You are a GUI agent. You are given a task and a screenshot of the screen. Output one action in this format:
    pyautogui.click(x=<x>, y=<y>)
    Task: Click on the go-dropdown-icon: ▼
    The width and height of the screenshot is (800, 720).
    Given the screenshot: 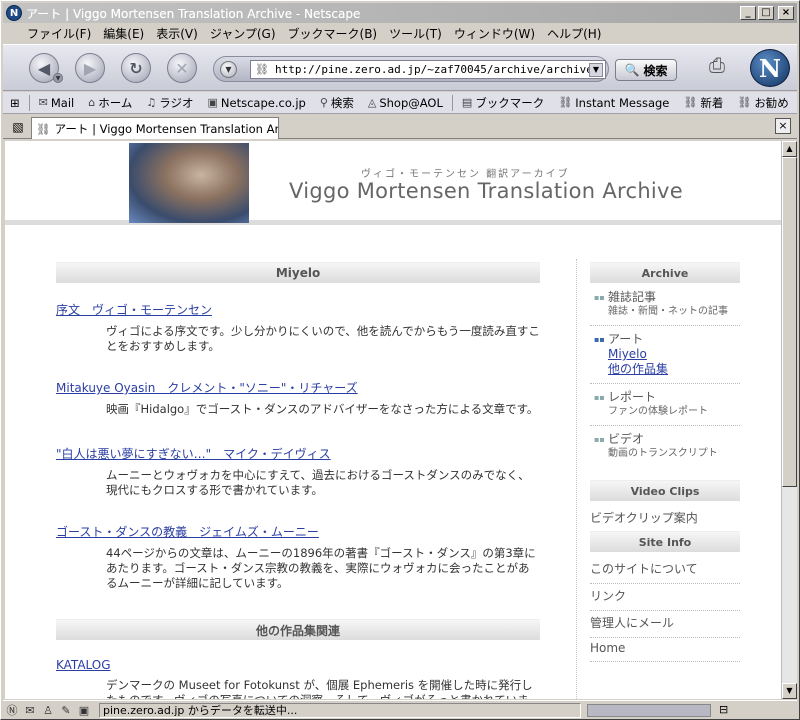 What is the action you would take?
    pyautogui.click(x=228, y=69)
    